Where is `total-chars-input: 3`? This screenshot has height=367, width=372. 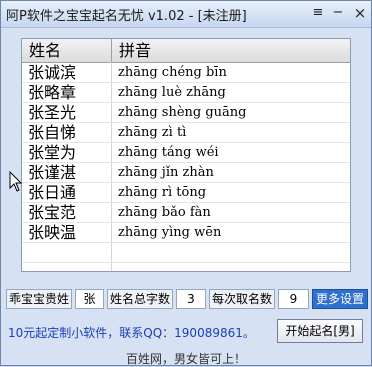 total-chars-input: 3 is located at coordinates (191, 299).